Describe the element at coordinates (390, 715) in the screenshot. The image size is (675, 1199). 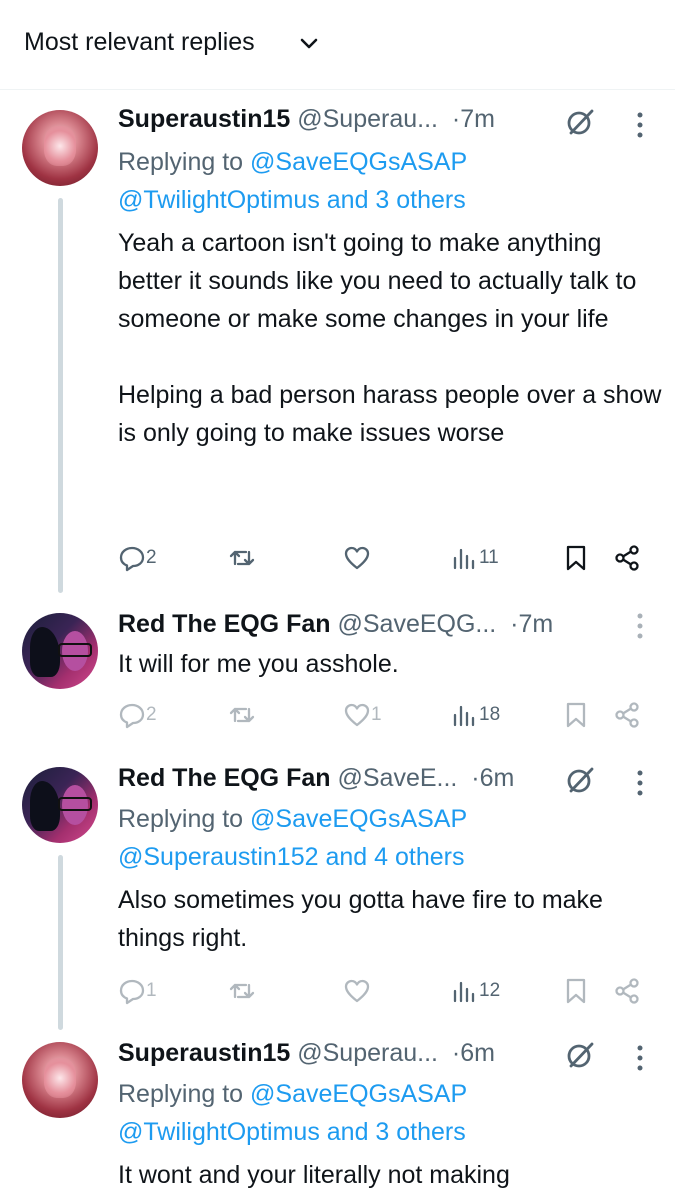
I see `tweet-actions: 2 1 18` at that location.